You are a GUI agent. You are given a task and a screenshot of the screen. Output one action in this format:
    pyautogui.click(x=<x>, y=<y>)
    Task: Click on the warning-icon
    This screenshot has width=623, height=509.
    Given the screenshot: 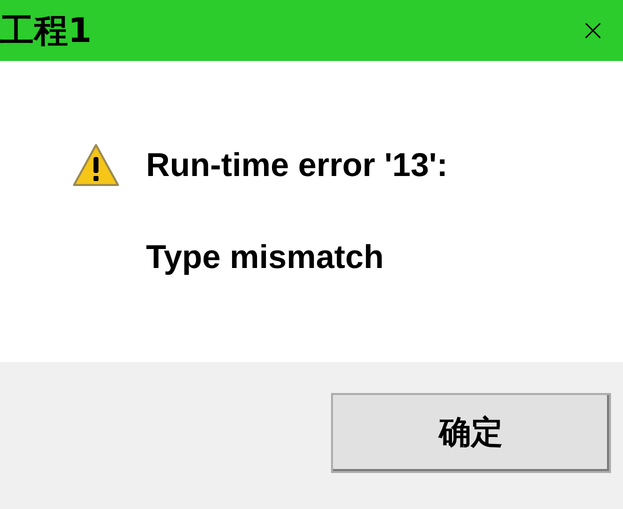 What is the action you would take?
    pyautogui.click(x=96, y=165)
    